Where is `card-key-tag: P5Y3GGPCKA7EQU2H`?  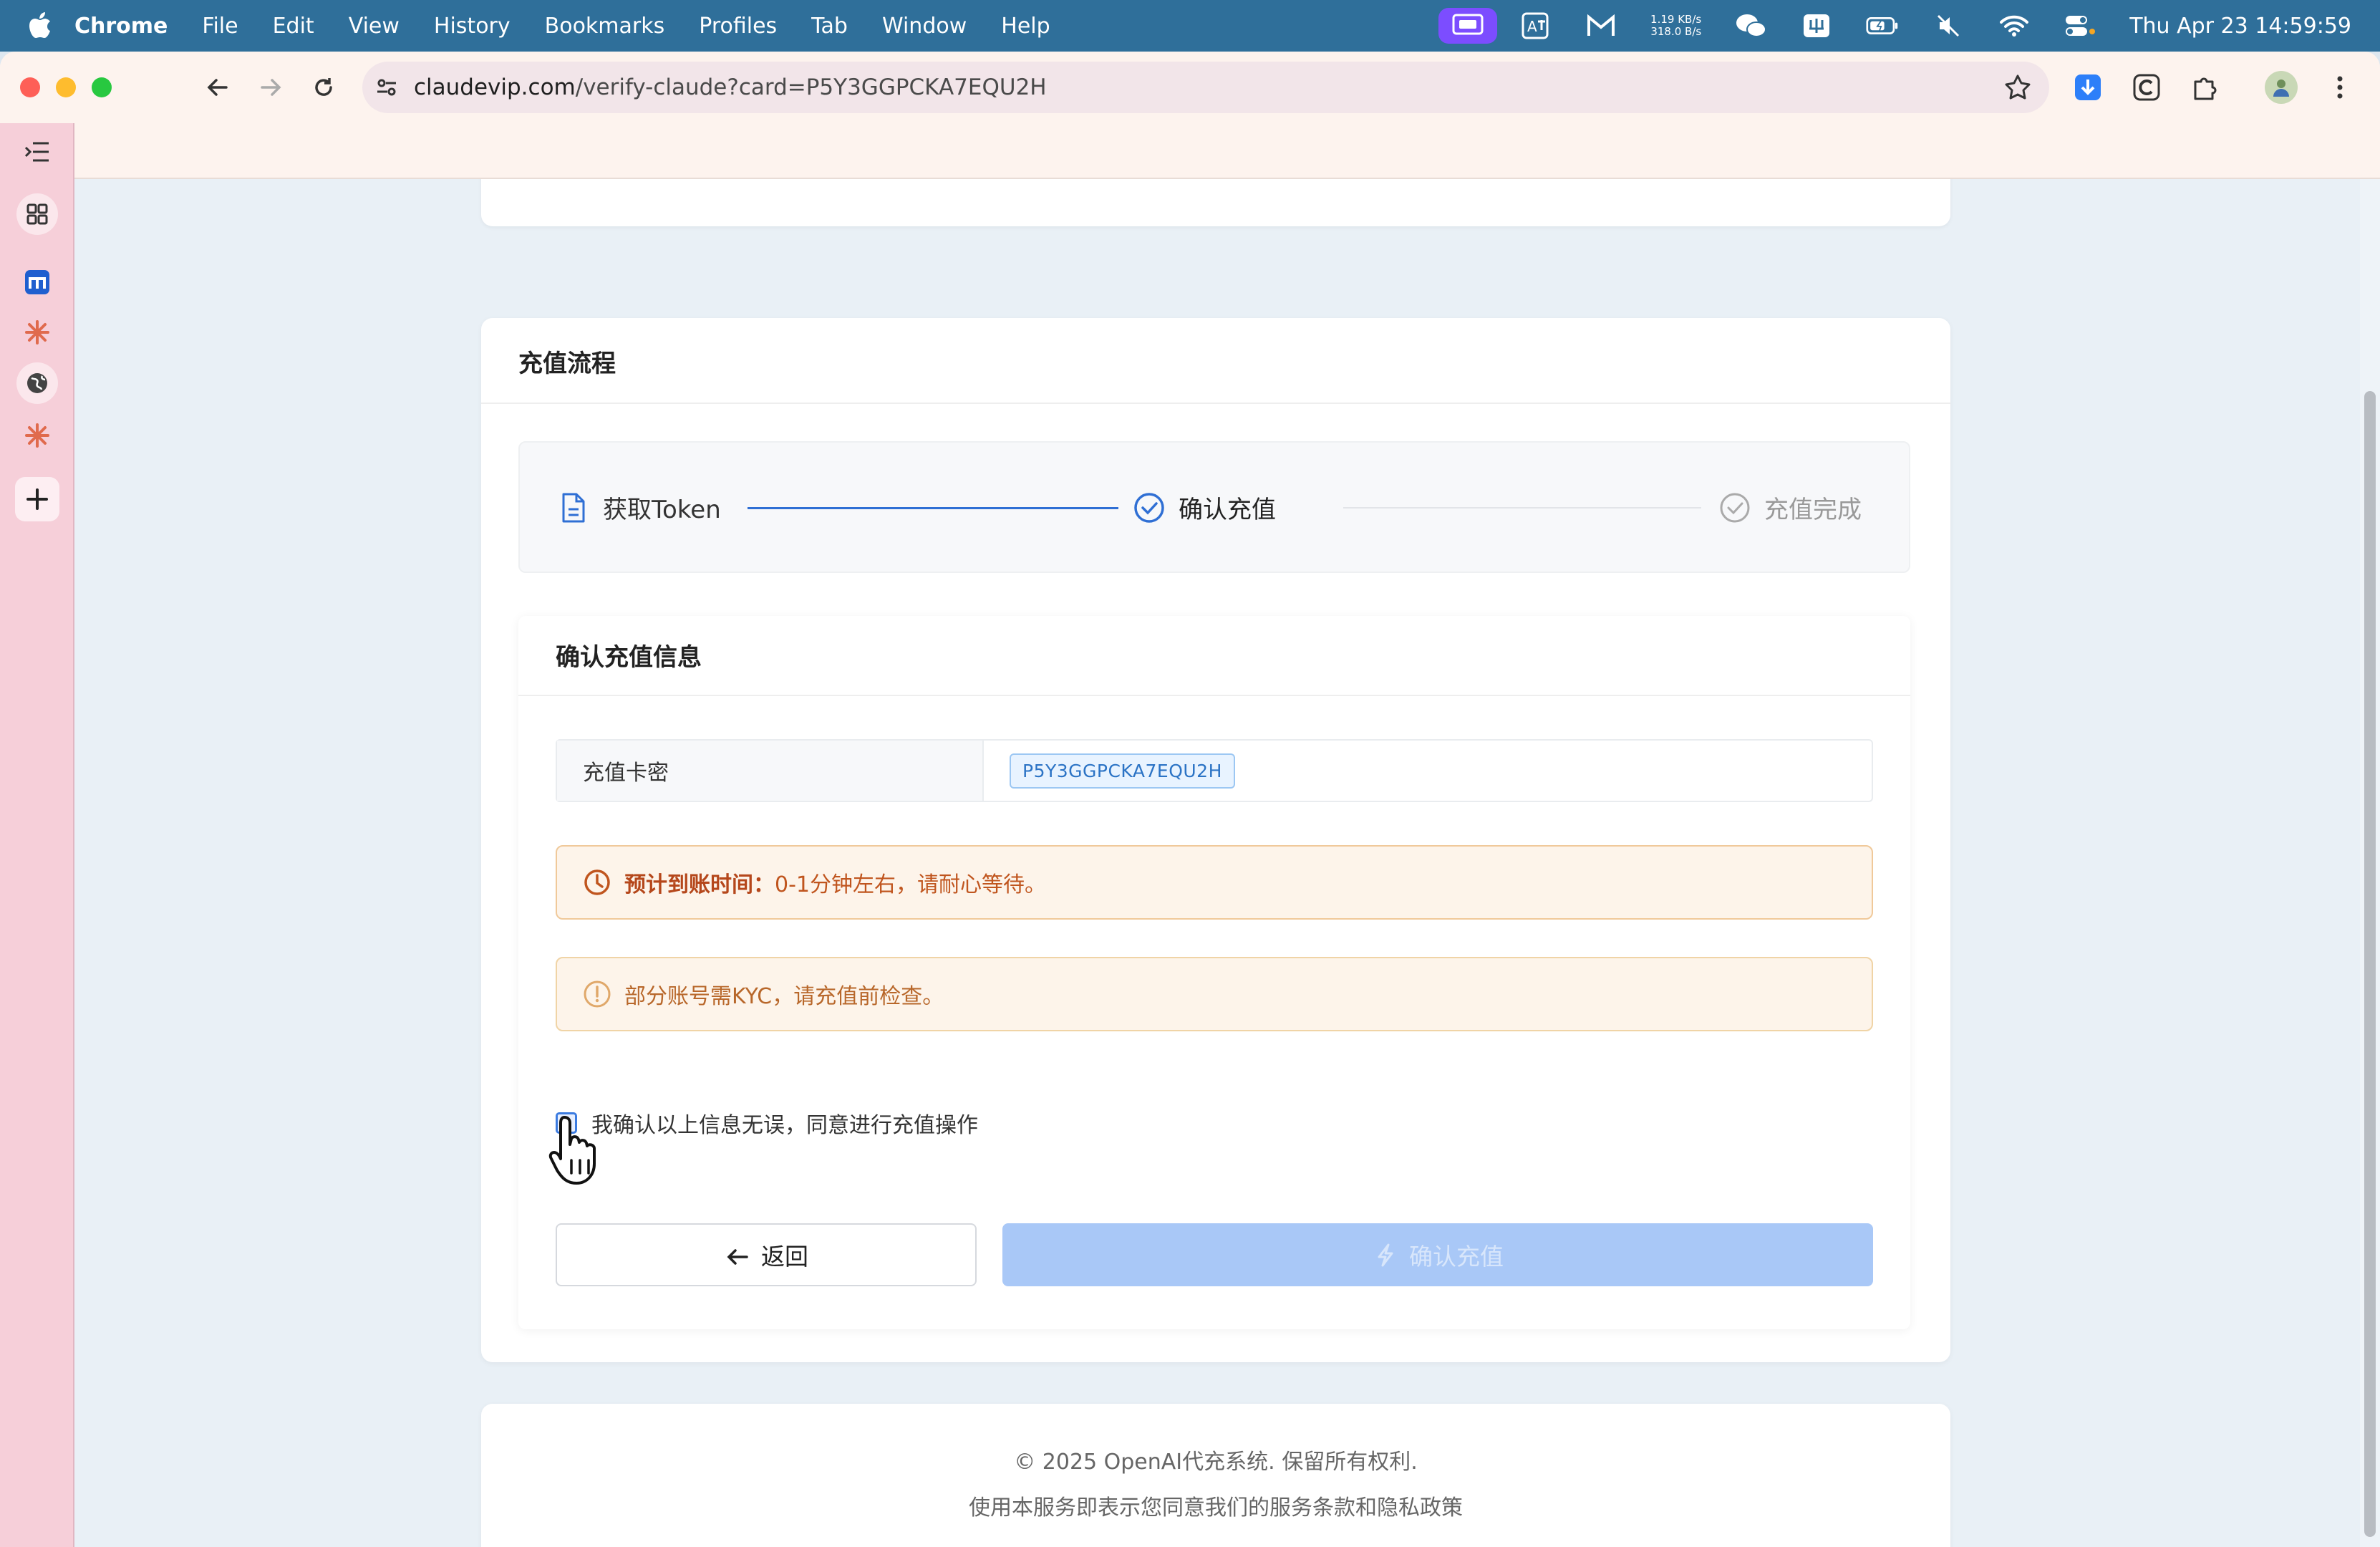
card-key-tag: P5Y3GGPCKA7EQU2H is located at coordinates (1122, 771).